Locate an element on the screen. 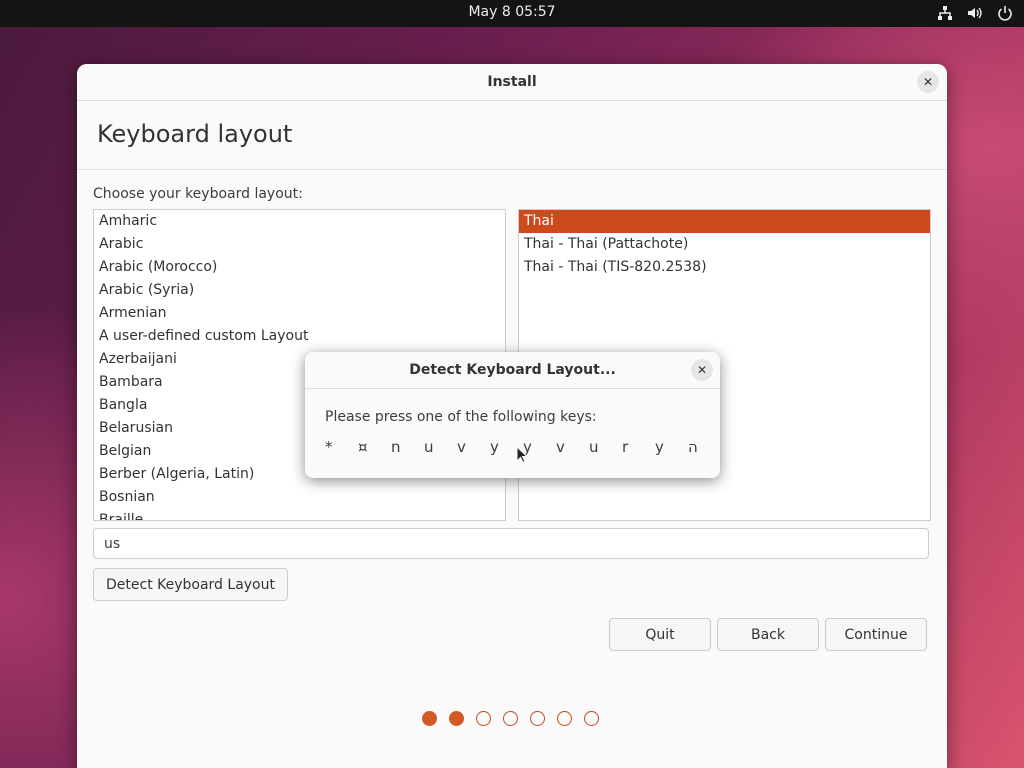 The height and width of the screenshot is (768, 1024). quit-button: Quit is located at coordinates (660, 634).